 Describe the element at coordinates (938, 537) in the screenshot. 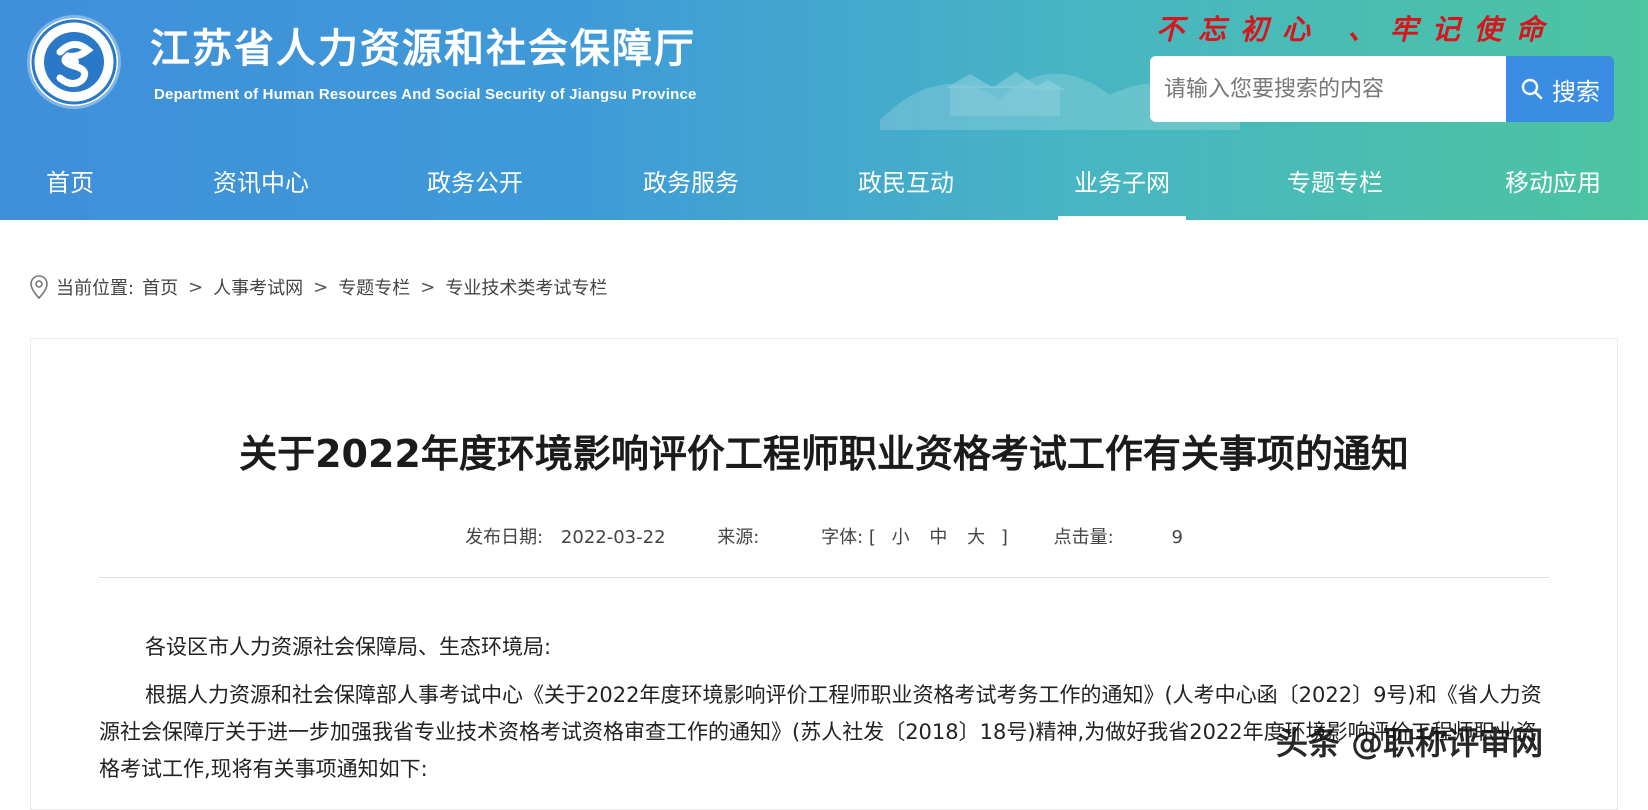

I see `font-size-medium: 中` at that location.